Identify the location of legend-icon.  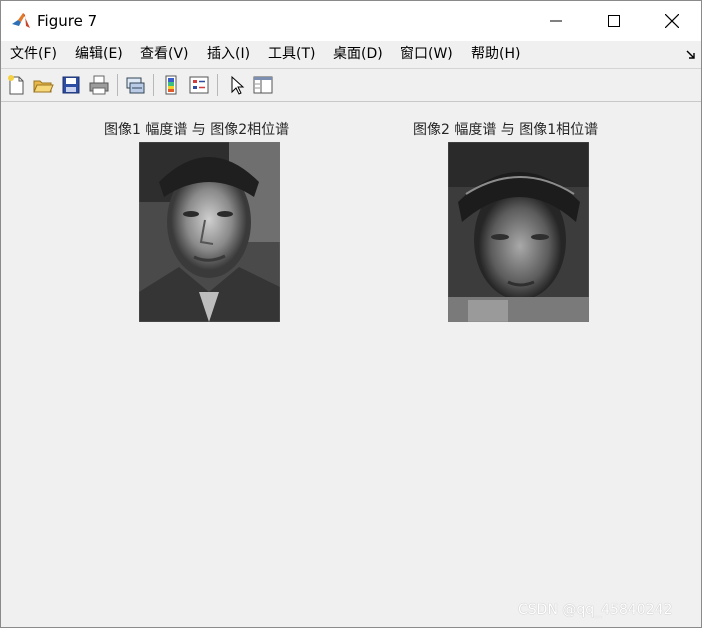
(199, 85).